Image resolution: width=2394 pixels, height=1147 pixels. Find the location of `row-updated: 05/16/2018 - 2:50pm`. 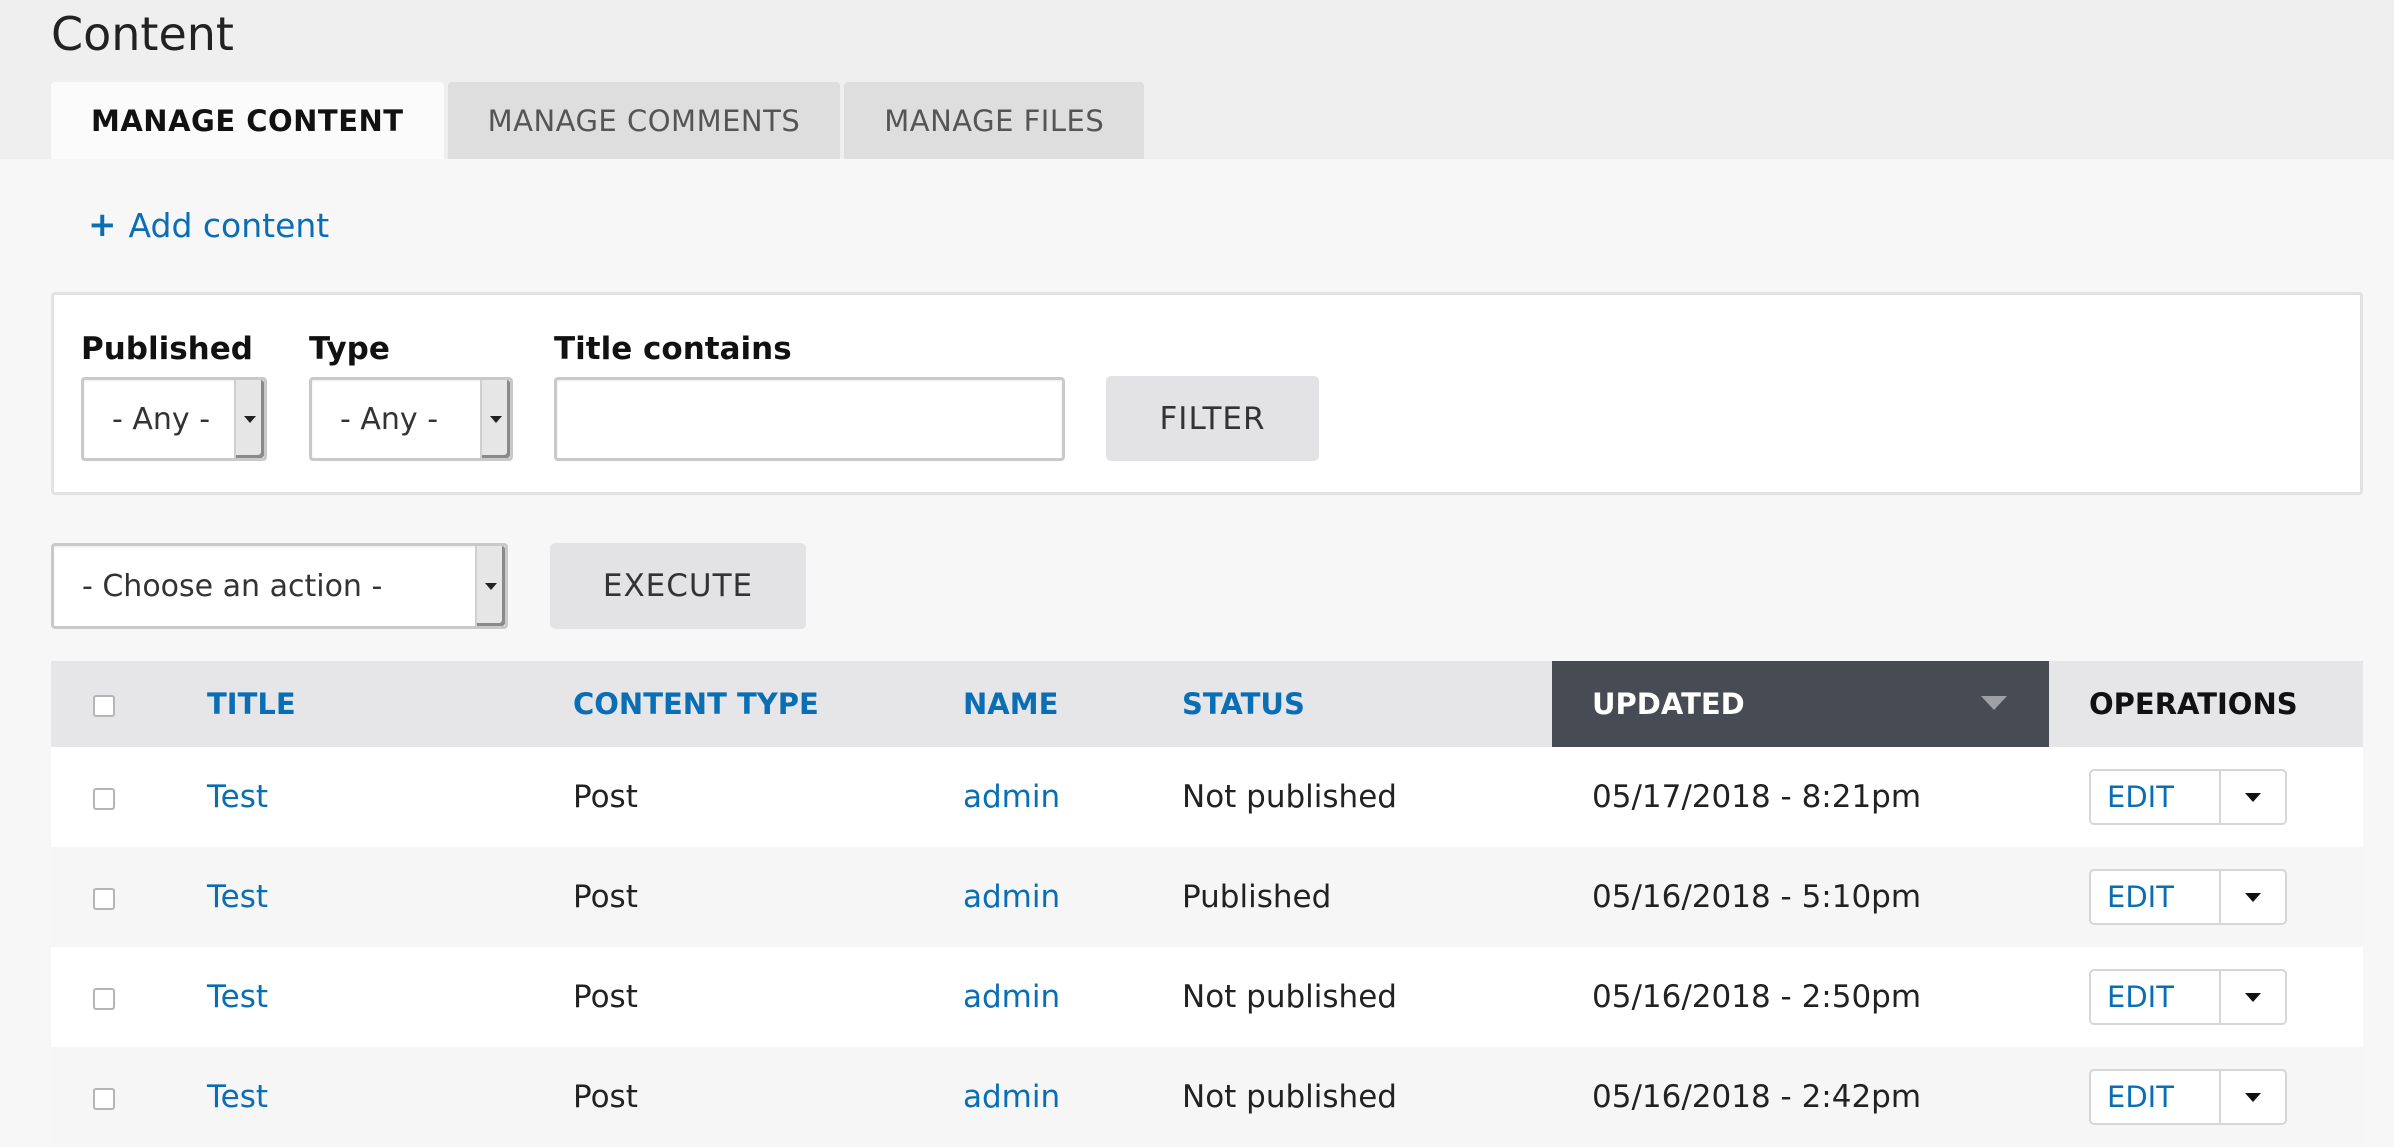

row-updated: 05/16/2018 - 2:50pm is located at coordinates (1757, 997).